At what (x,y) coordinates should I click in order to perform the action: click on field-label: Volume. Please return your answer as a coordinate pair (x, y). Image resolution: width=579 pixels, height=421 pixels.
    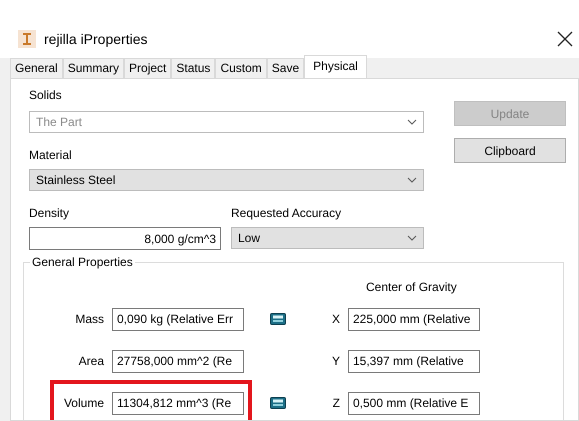
    Looking at the image, I should click on (83, 403).